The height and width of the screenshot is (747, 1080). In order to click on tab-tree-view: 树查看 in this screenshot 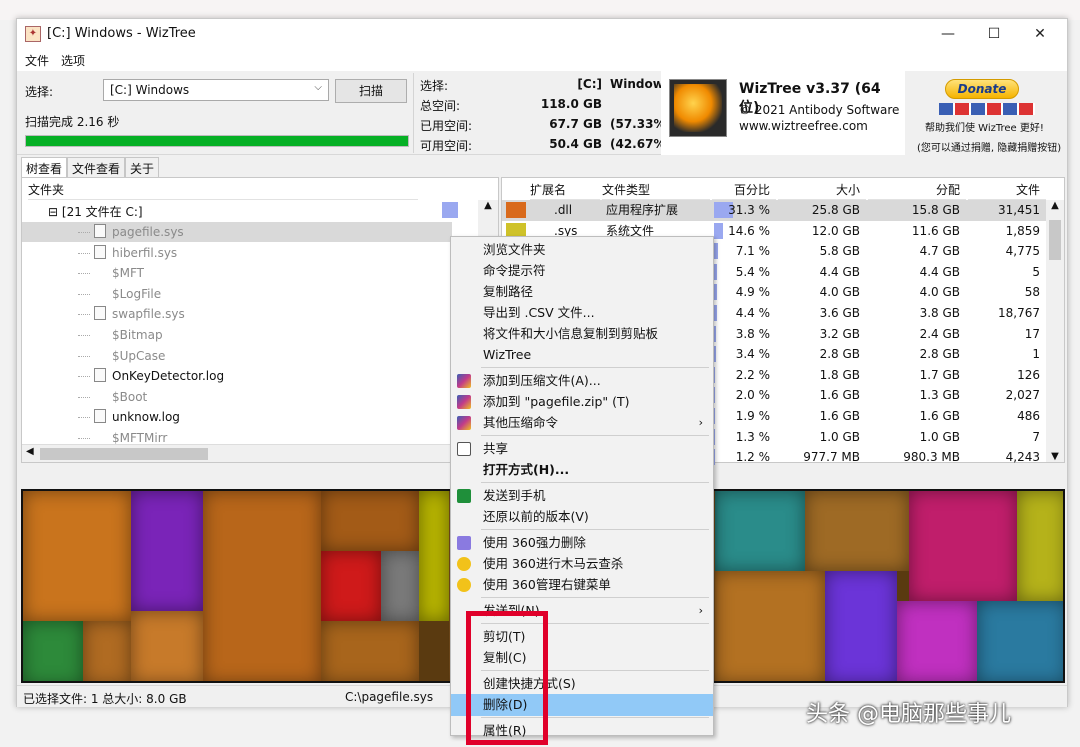, I will do `click(44, 167)`.